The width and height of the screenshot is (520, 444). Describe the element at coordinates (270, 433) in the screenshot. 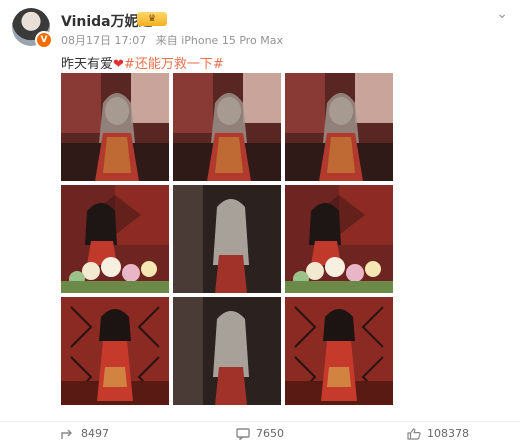

I see `comment-count: 7650` at that location.